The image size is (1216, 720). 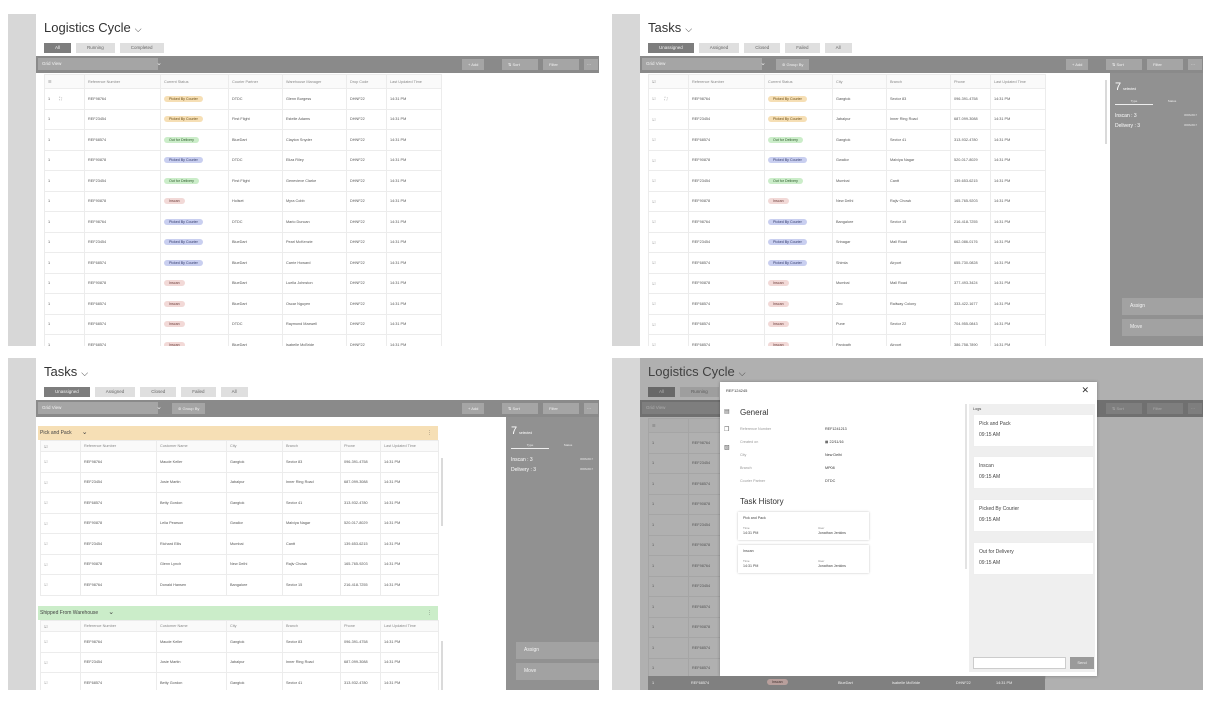 I want to click on tab-status: Status, so click(x=1172, y=101).